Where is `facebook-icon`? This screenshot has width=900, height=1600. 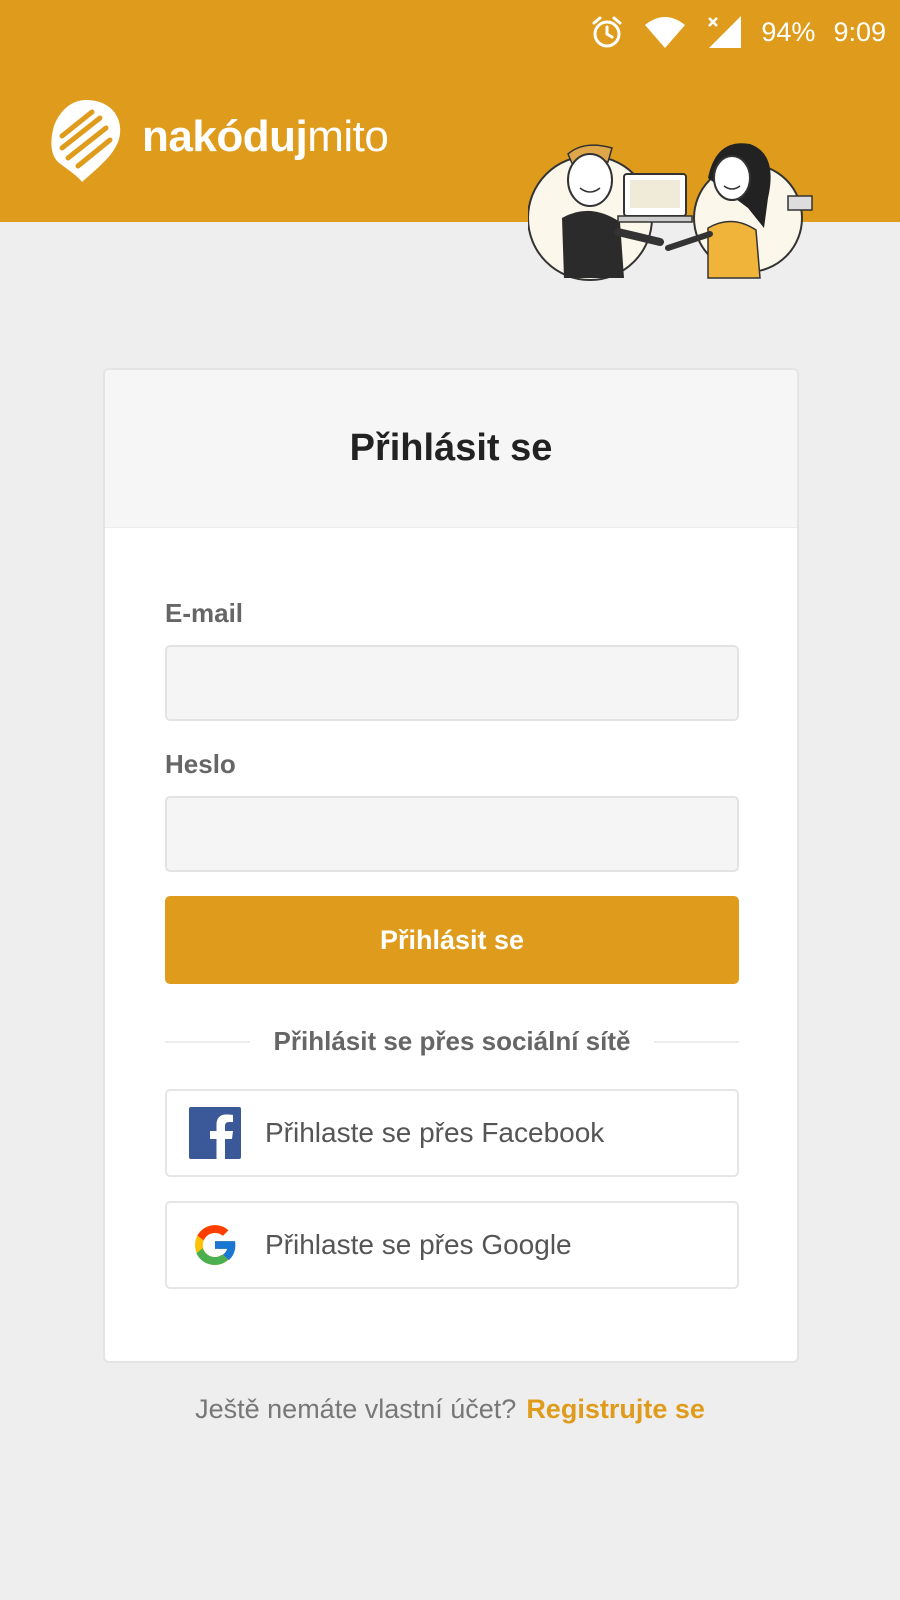 facebook-icon is located at coordinates (215, 1133).